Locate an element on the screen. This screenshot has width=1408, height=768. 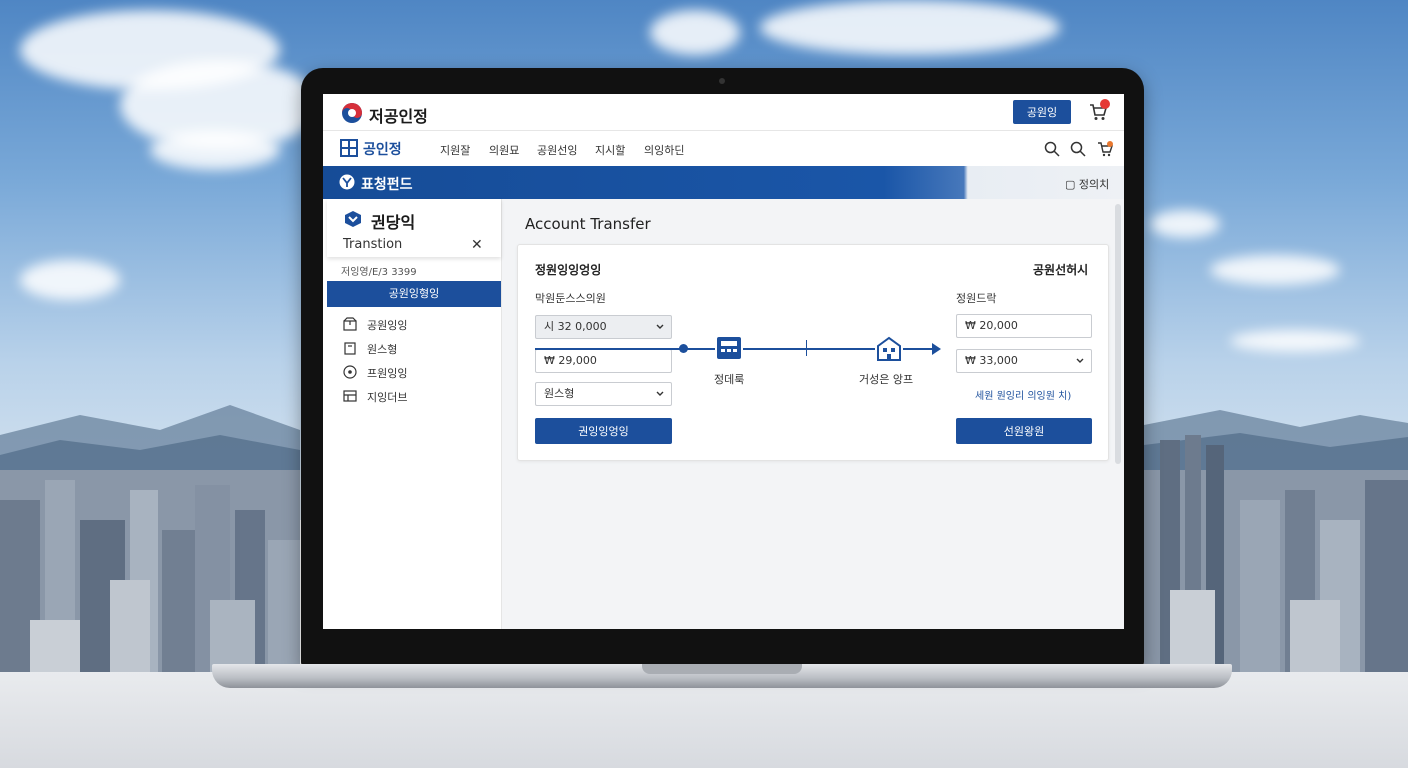
table-icon is located at coordinates (350, 396).